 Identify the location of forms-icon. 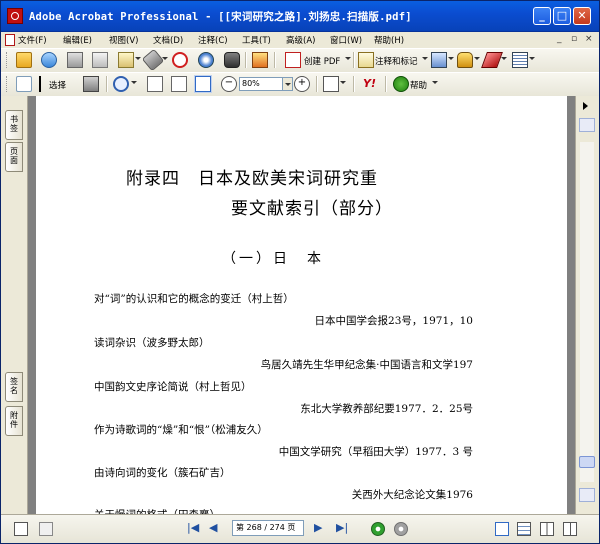
(520, 60).